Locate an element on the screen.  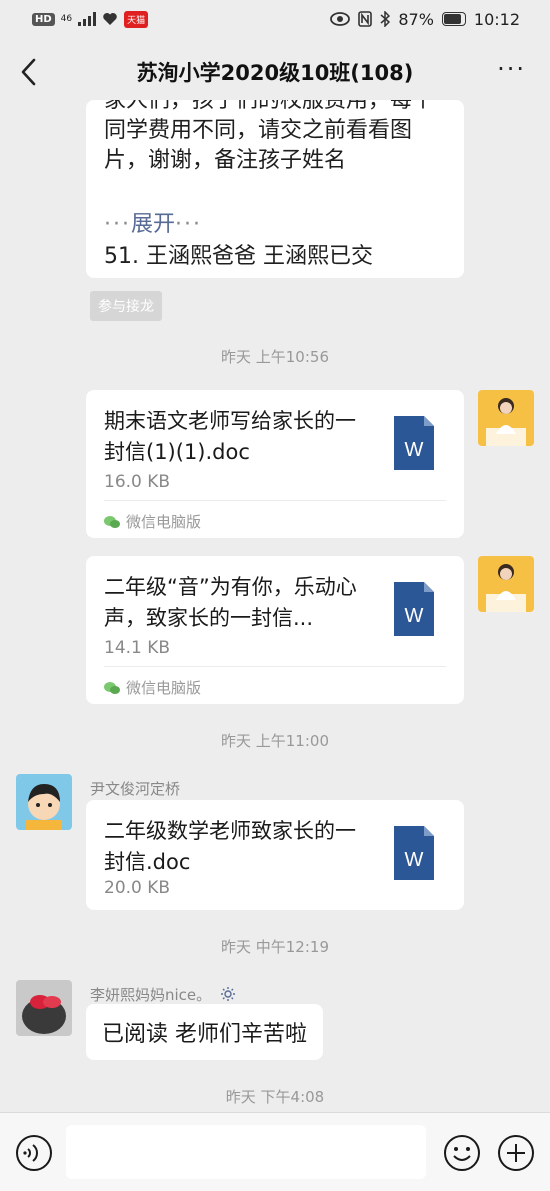
status-bar: HD 46 天猫 87% 10:12 is located at coordinates (275, 19).